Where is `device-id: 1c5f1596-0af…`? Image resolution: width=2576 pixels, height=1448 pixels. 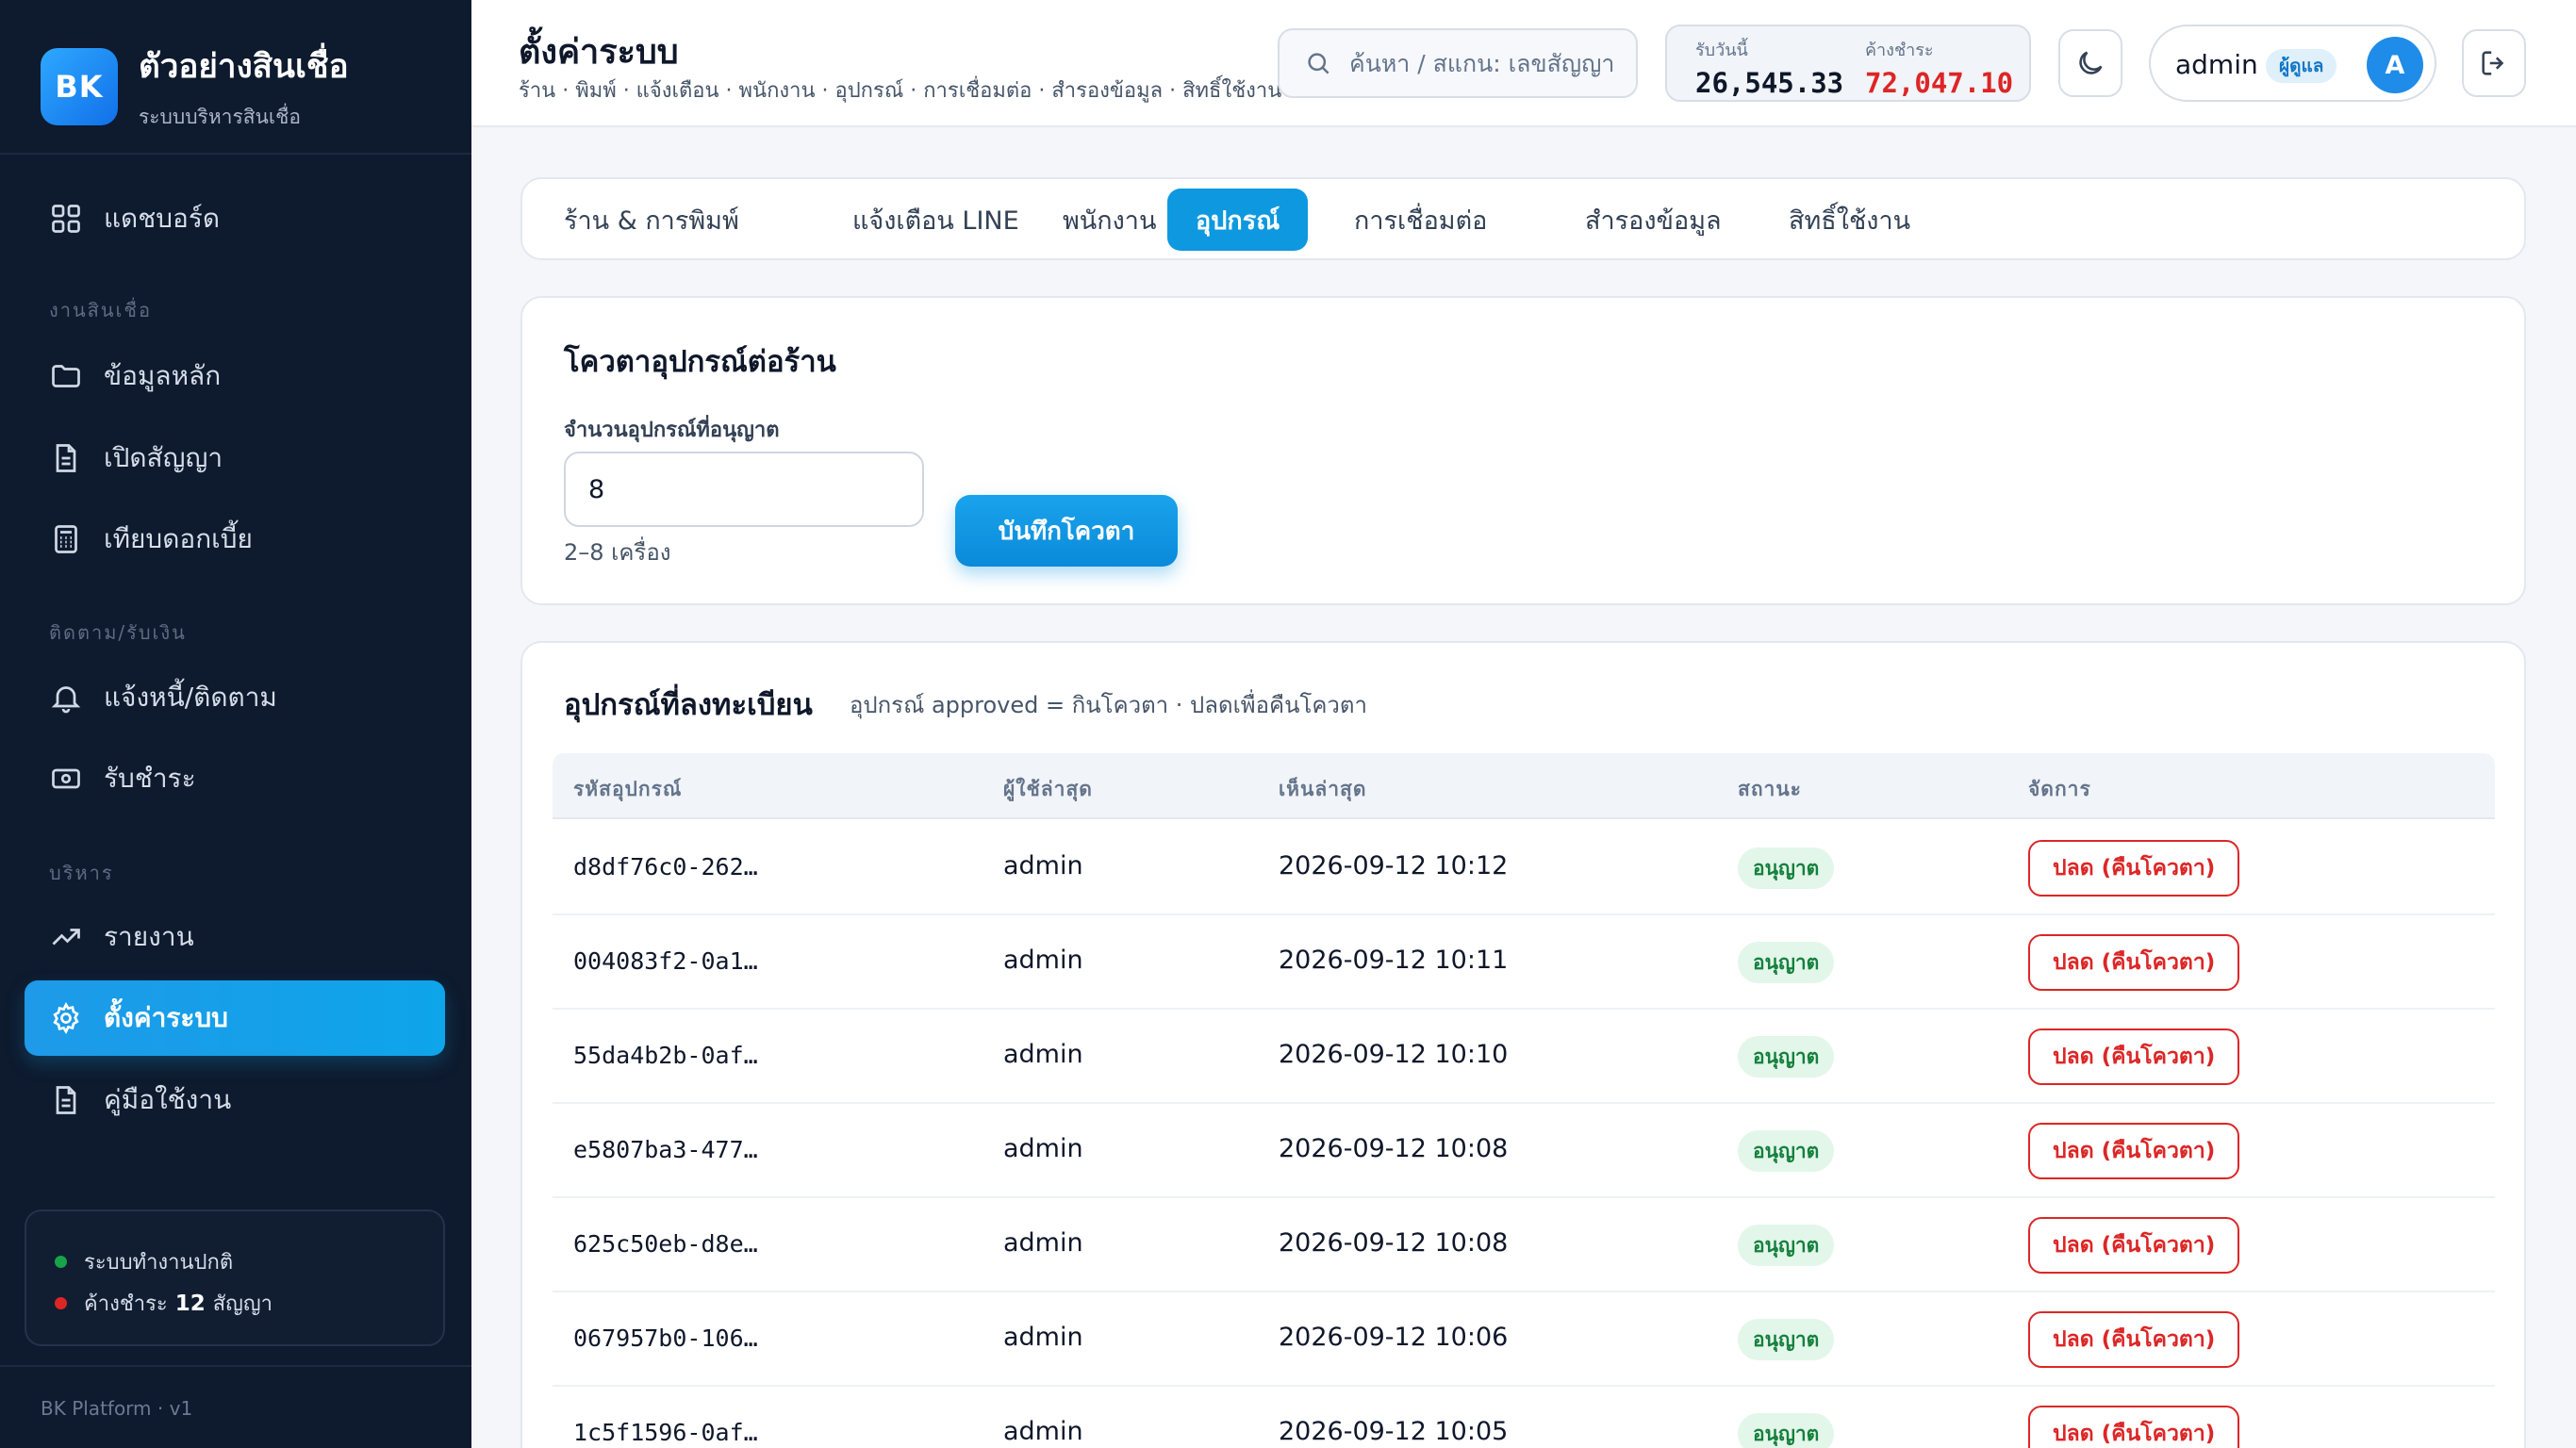 device-id: 1c5f1596-0af… is located at coordinates (665, 1432).